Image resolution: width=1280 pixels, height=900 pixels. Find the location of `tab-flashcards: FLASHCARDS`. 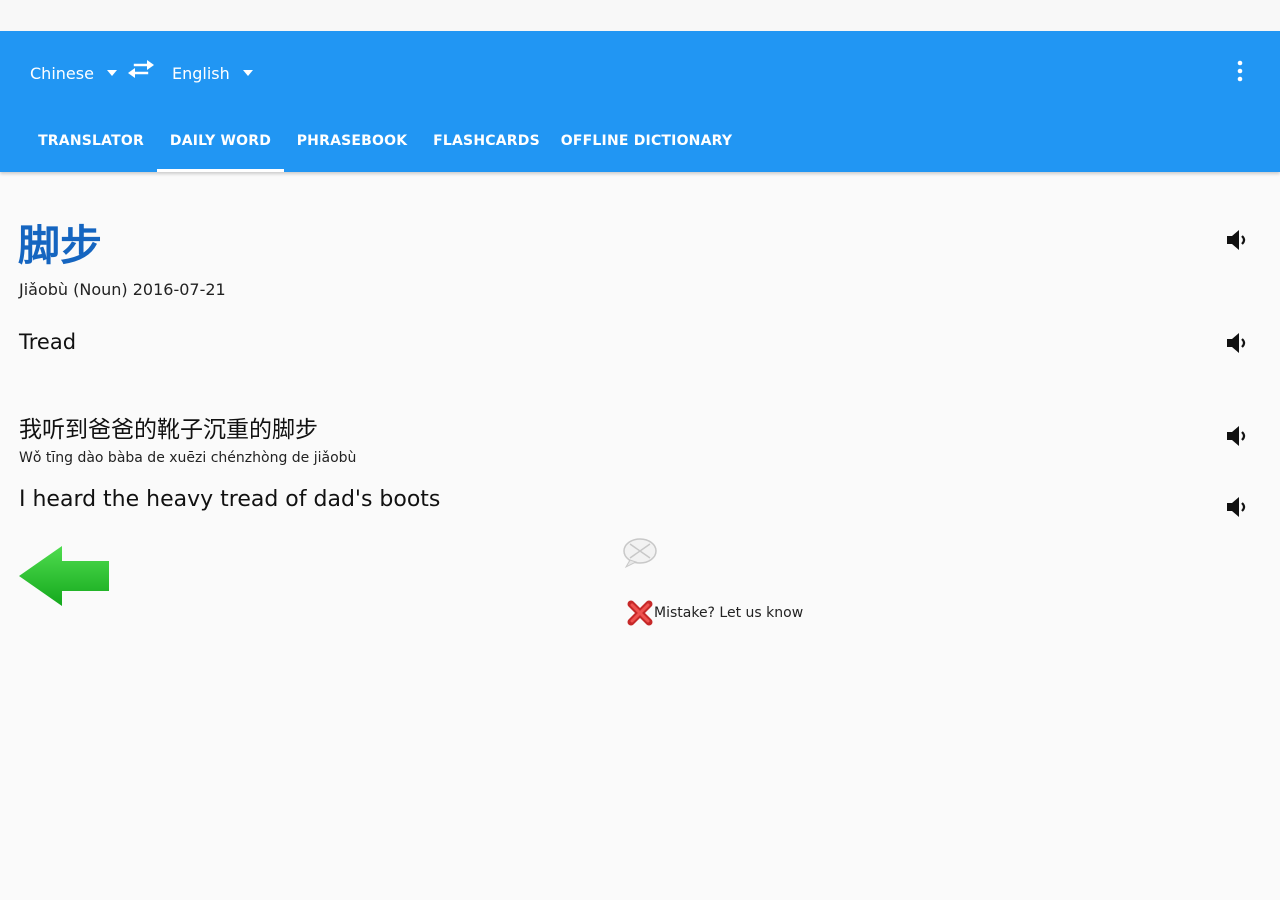

tab-flashcards: FLASHCARDS is located at coordinates (486, 141).